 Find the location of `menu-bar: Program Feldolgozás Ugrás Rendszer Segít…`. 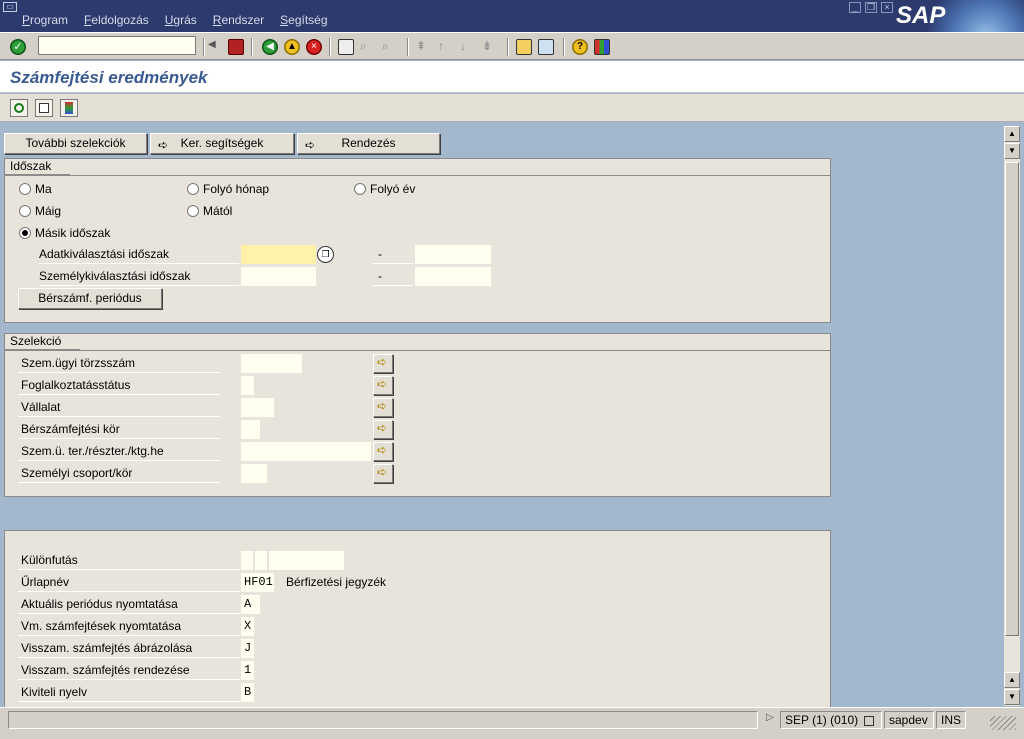

menu-bar: Program Feldolgozás Ugrás Rendszer Segít… is located at coordinates (175, 21).